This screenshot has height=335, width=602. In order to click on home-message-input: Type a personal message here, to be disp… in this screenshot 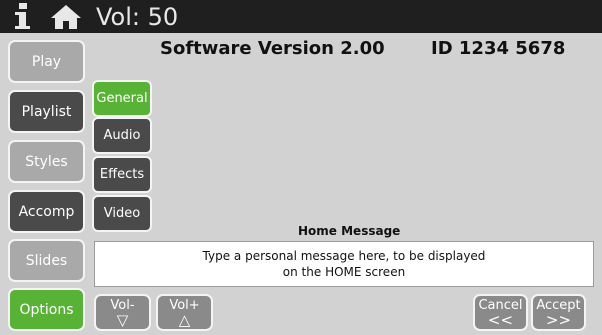, I will do `click(344, 264)`.